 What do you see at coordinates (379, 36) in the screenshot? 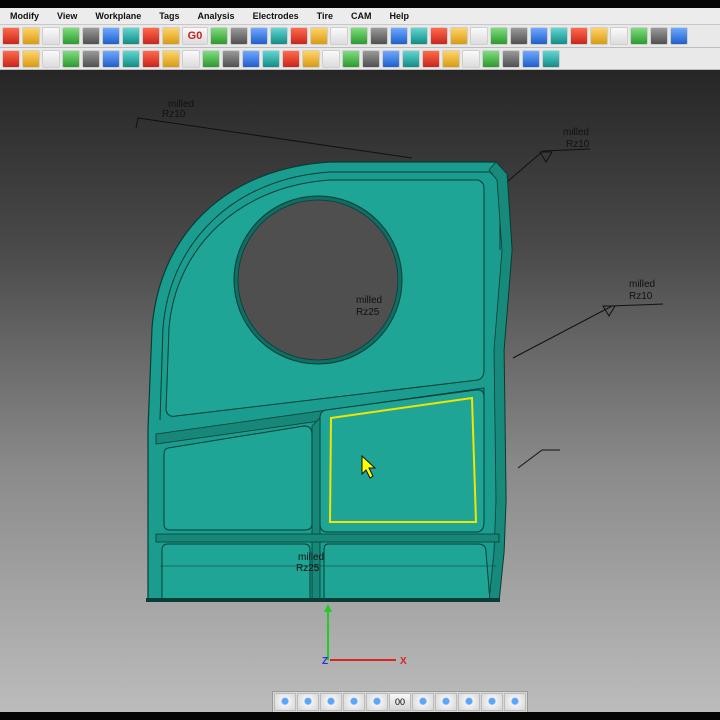
I see `tag-v-icon` at bounding box center [379, 36].